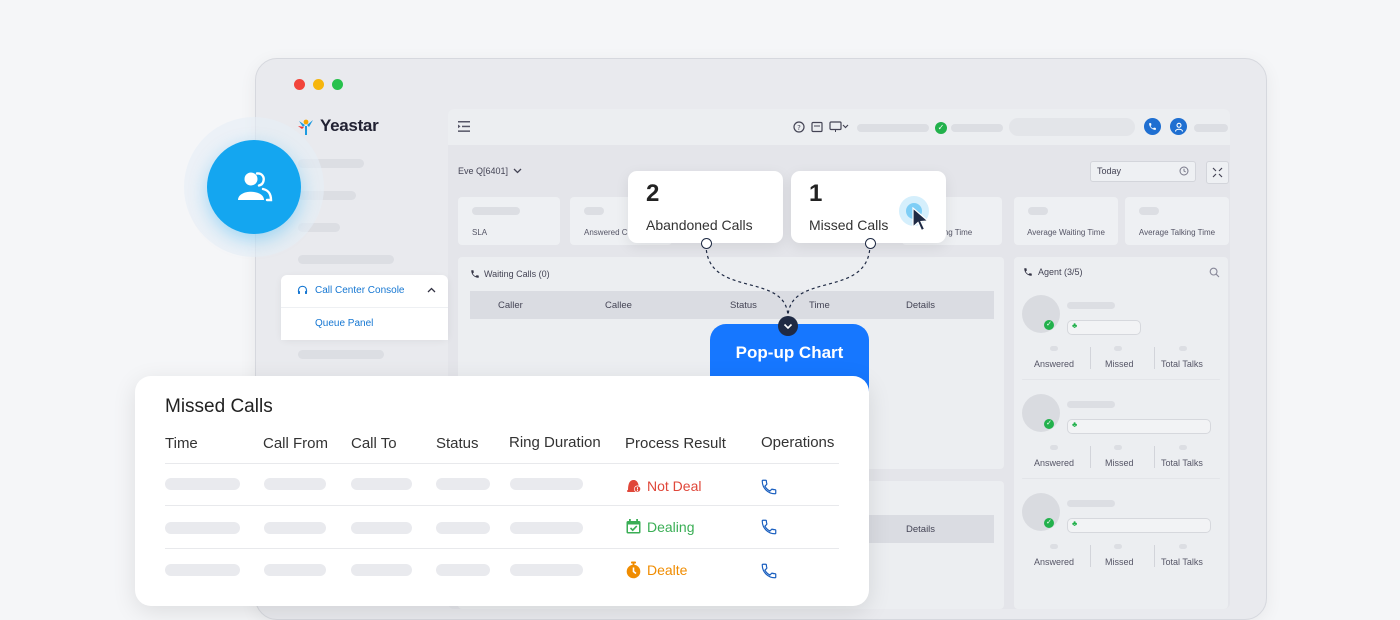 This screenshot has height=620, width=1400. Describe the element at coordinates (675, 443) in the screenshot. I see `column-header-process-result: Process Result` at that location.